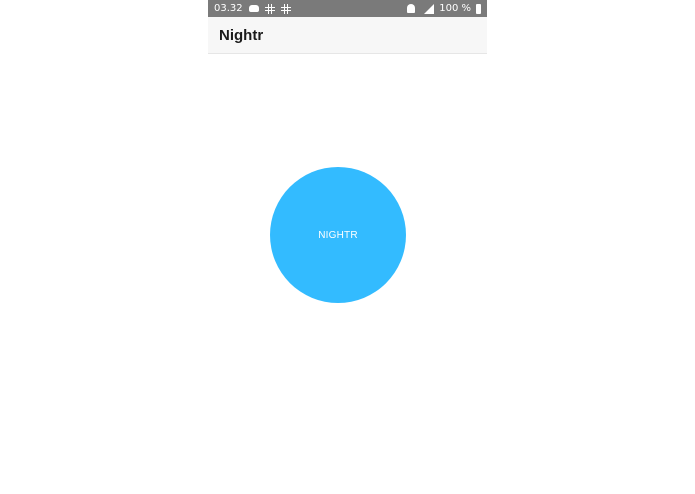 Image resolution: width=695 pixels, height=494 pixels. I want to click on status-bar: 03.32 100 %, so click(347, 8).